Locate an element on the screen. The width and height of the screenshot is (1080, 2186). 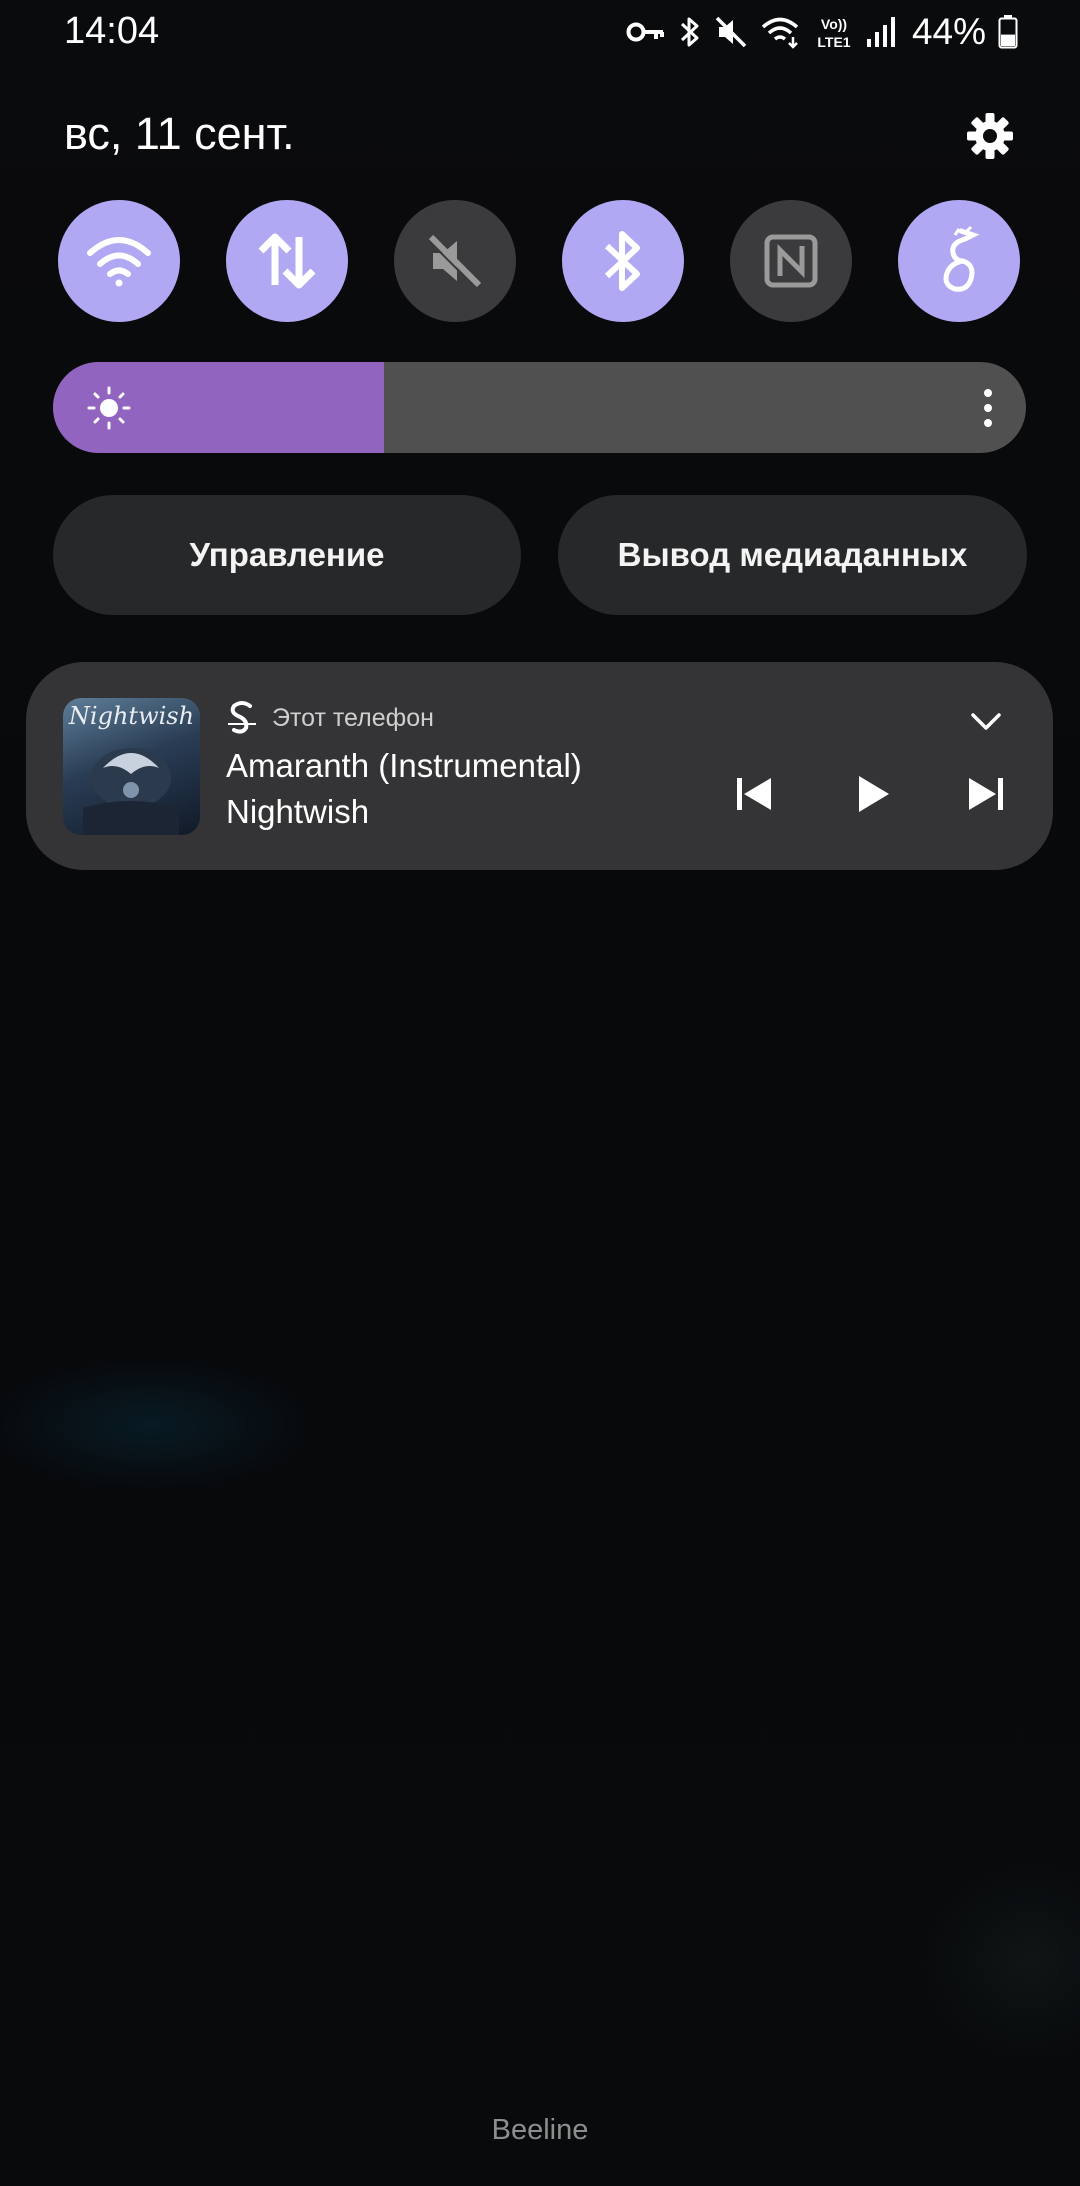
dragon-app-icon is located at coordinates (961, 258).